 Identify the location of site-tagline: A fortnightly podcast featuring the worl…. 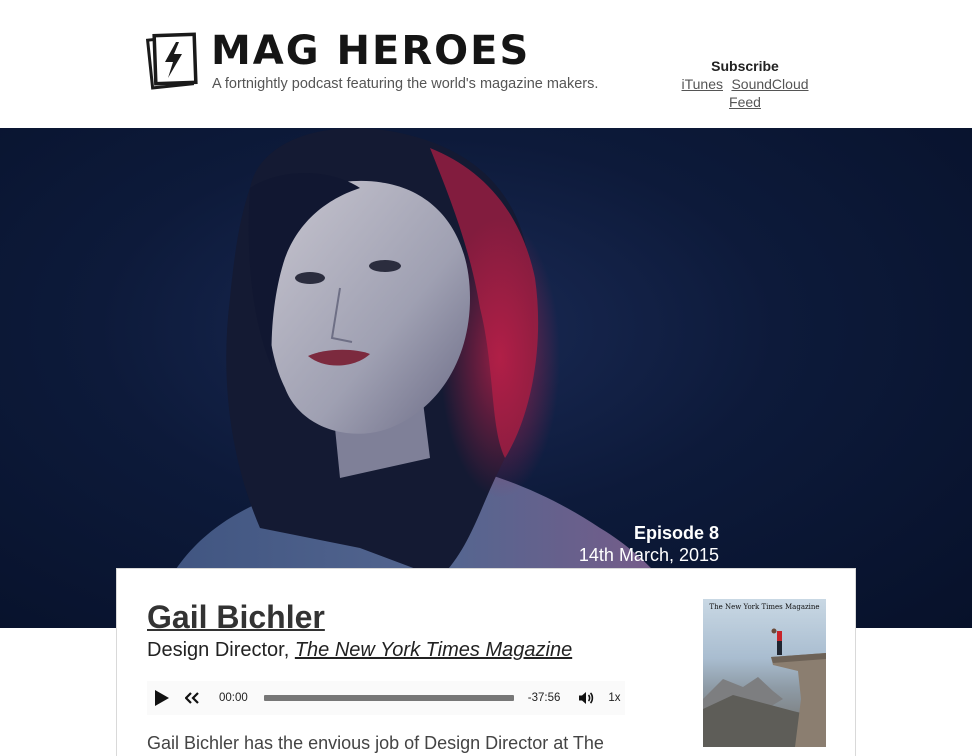
(405, 84).